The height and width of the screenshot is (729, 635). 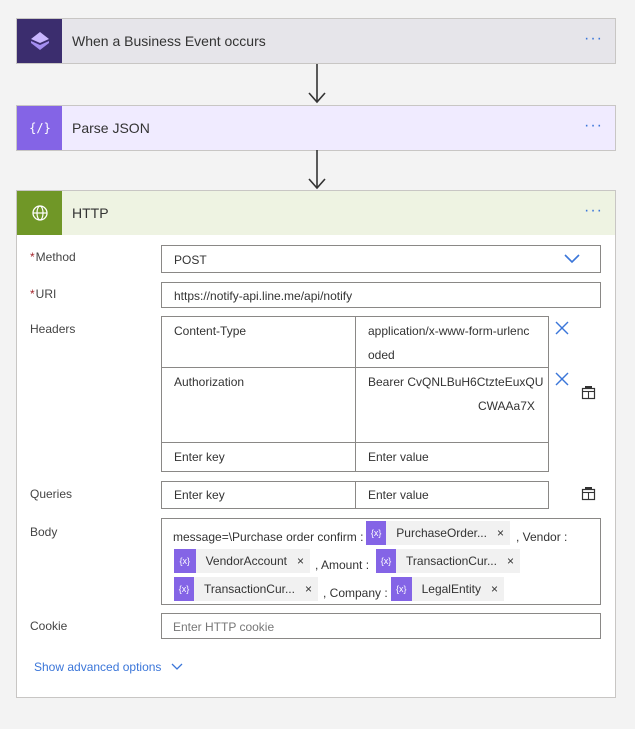 I want to click on header-value-content-type-wrap: oded, so click(x=381, y=355).